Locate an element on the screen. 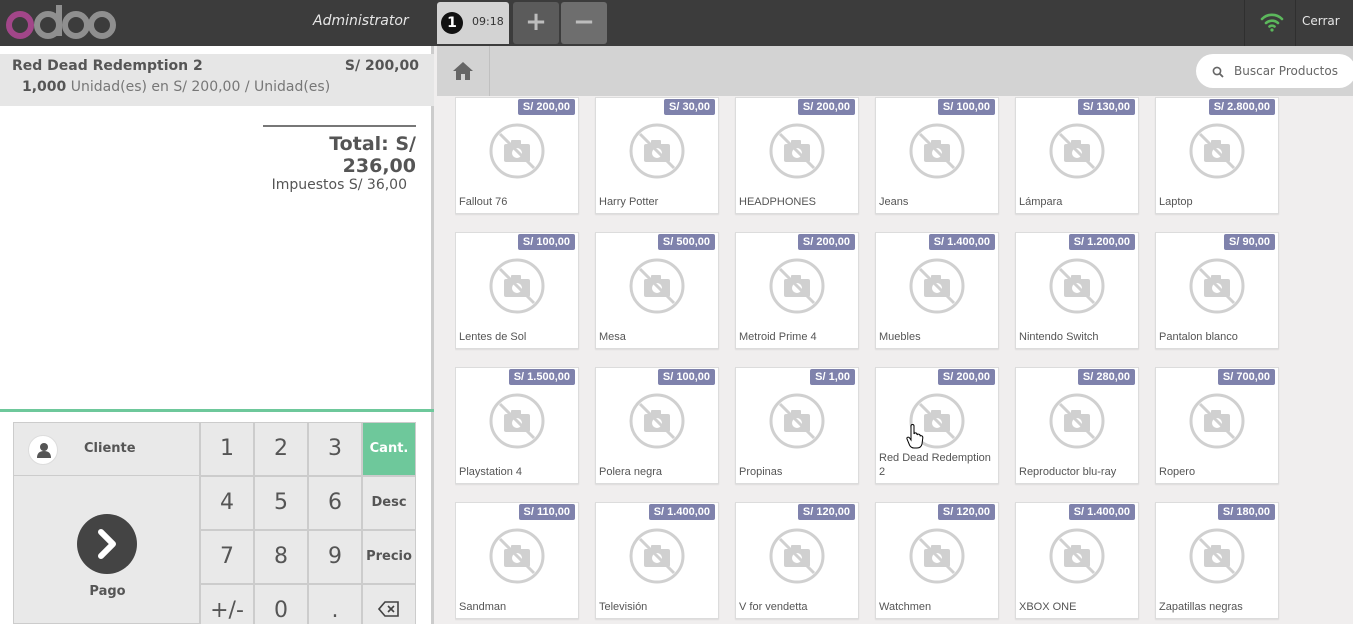  product-name: Watchmen is located at coordinates (905, 607).